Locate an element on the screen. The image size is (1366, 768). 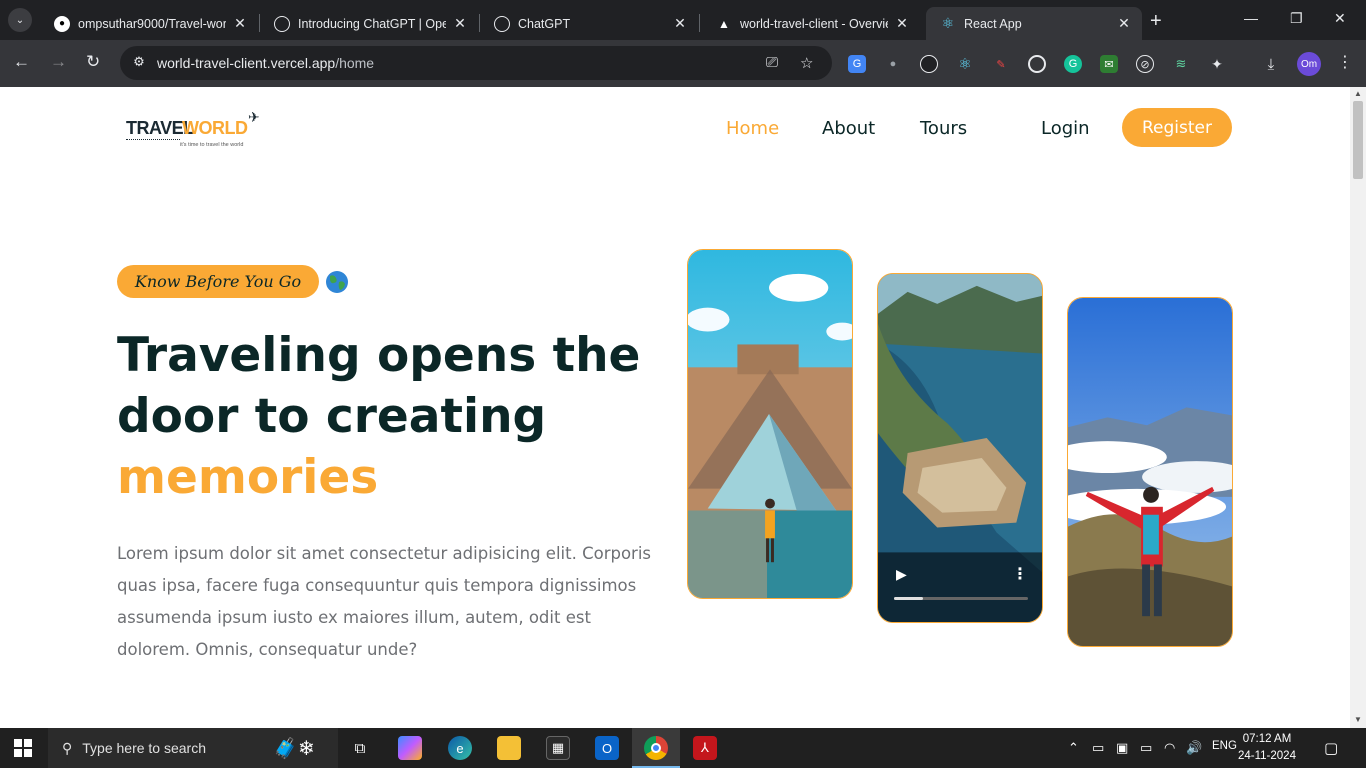
url-host: world-travel-client.vercel.app is located at coordinates (246, 63).